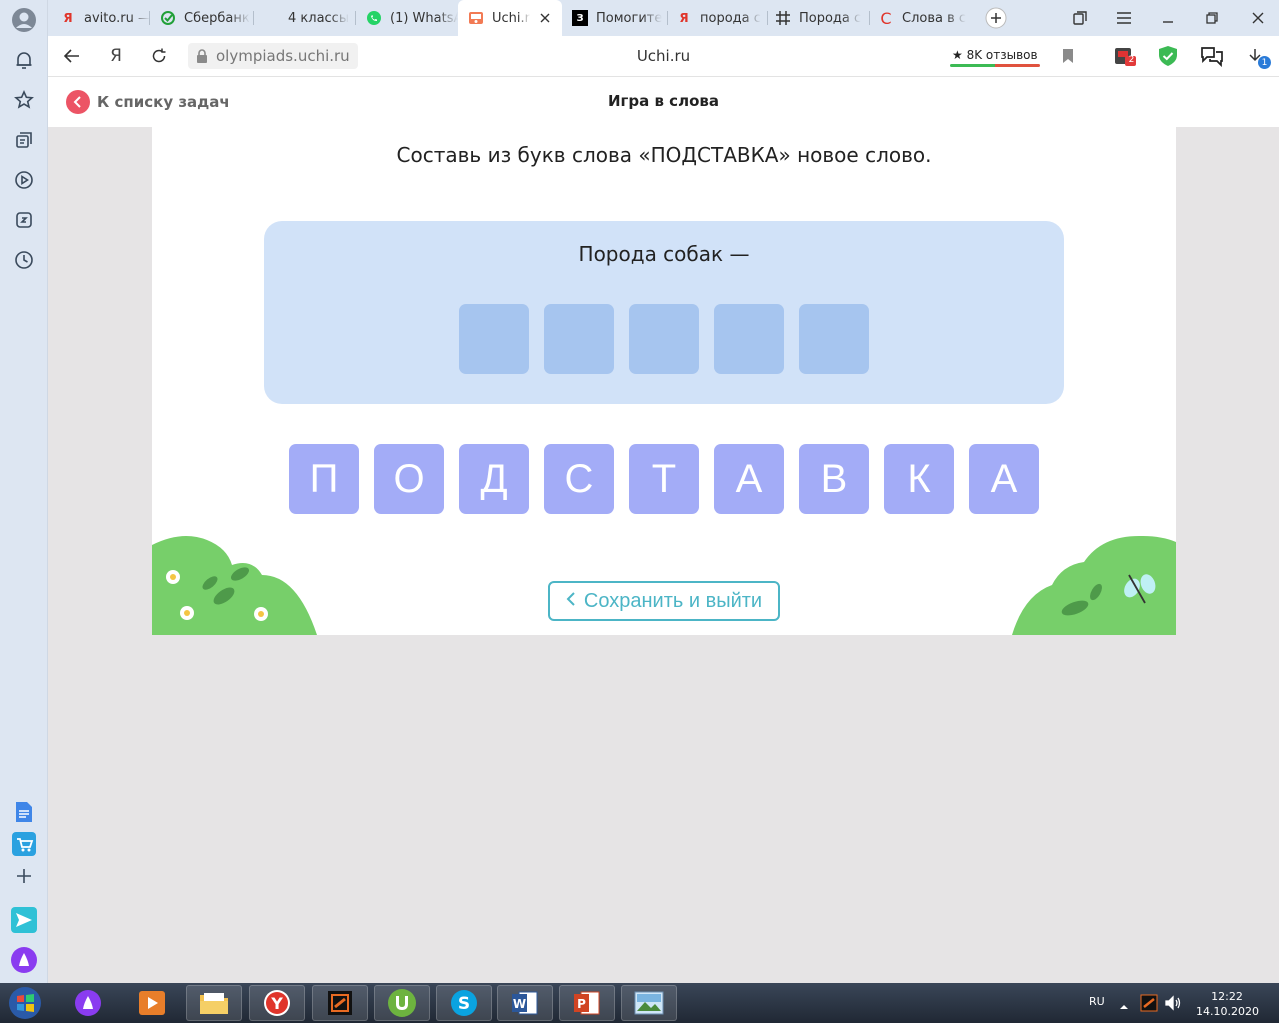 Image resolution: width=1279 pixels, height=1023 pixels. Describe the element at coordinates (24, 876) in the screenshot. I see `add-panel-plus-icon` at that location.